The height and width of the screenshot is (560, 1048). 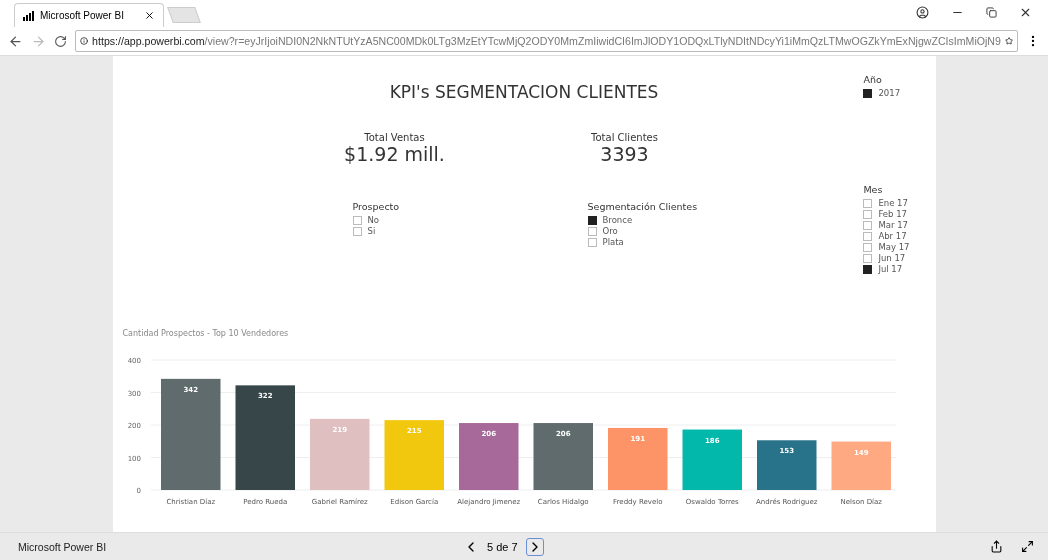 I want to click on share-icon, so click(x=996, y=546).